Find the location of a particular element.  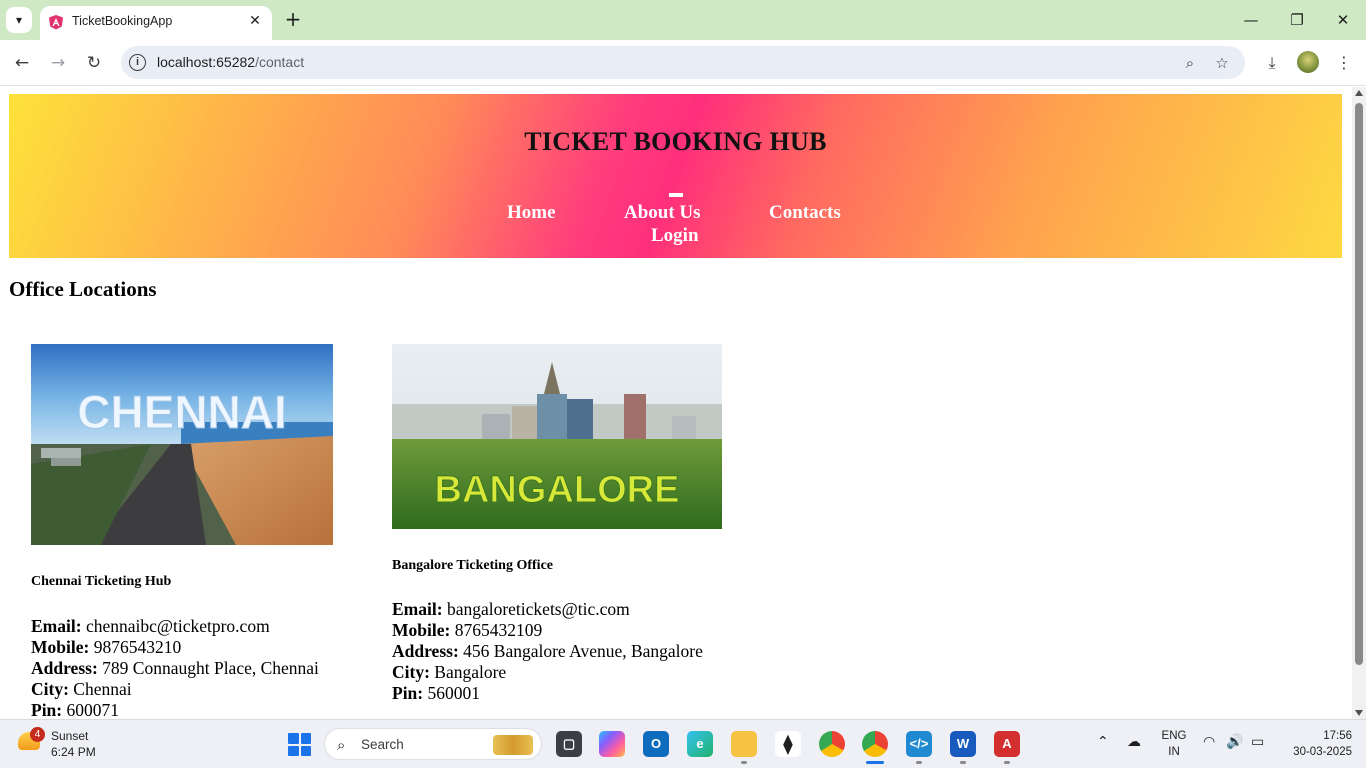

close-window-button: ✕ is located at coordinates (1343, 20).